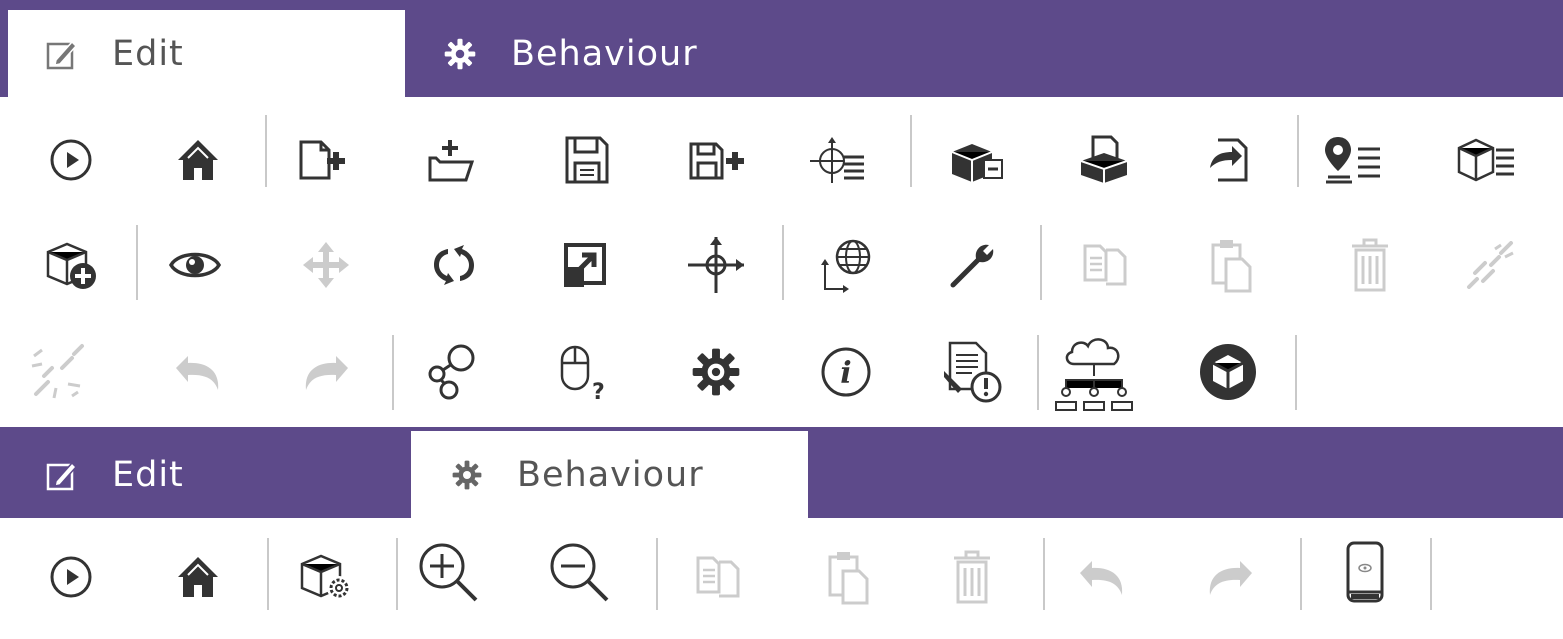 Image resolution: width=1563 pixels, height=639 pixels. I want to click on location-list-icon, so click(1352, 160).